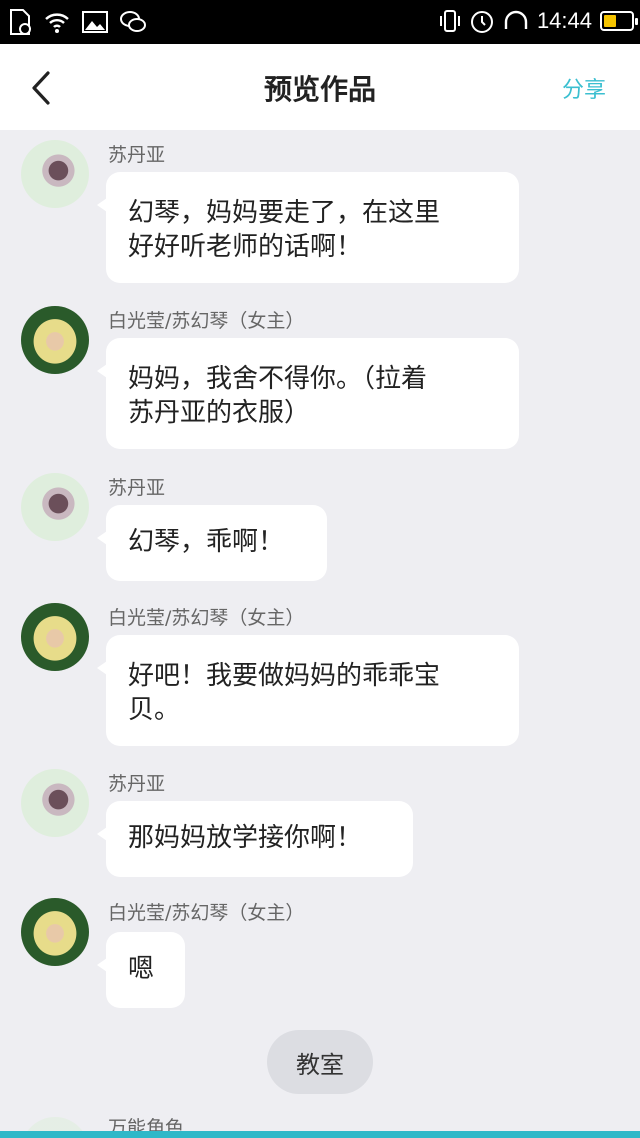  Describe the element at coordinates (516, 19) in the screenshot. I see `headphones-icon` at that location.